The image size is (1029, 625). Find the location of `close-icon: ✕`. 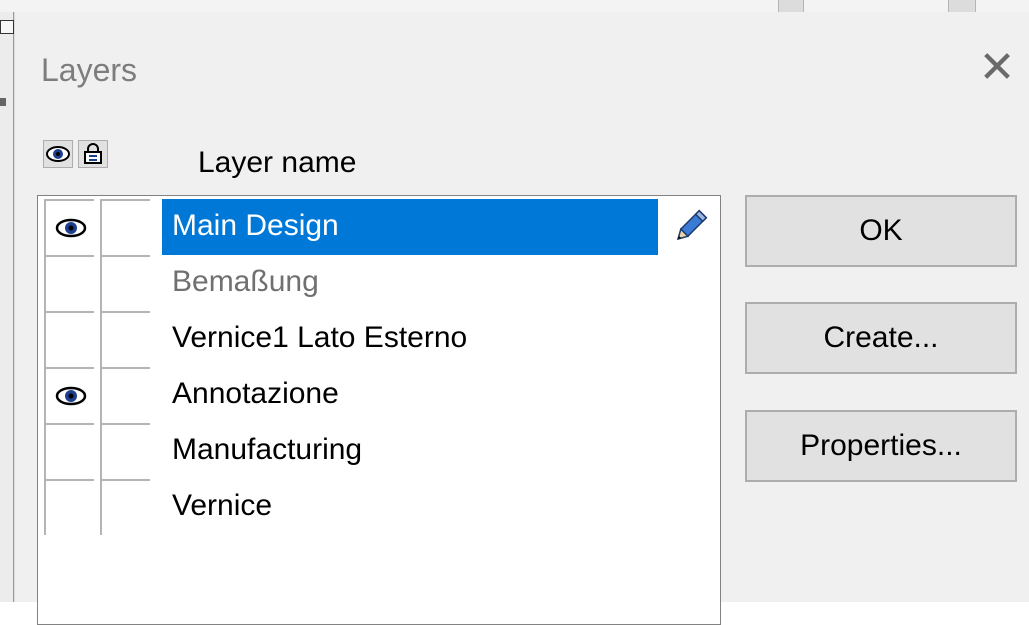

close-icon: ✕ is located at coordinates (997, 68).